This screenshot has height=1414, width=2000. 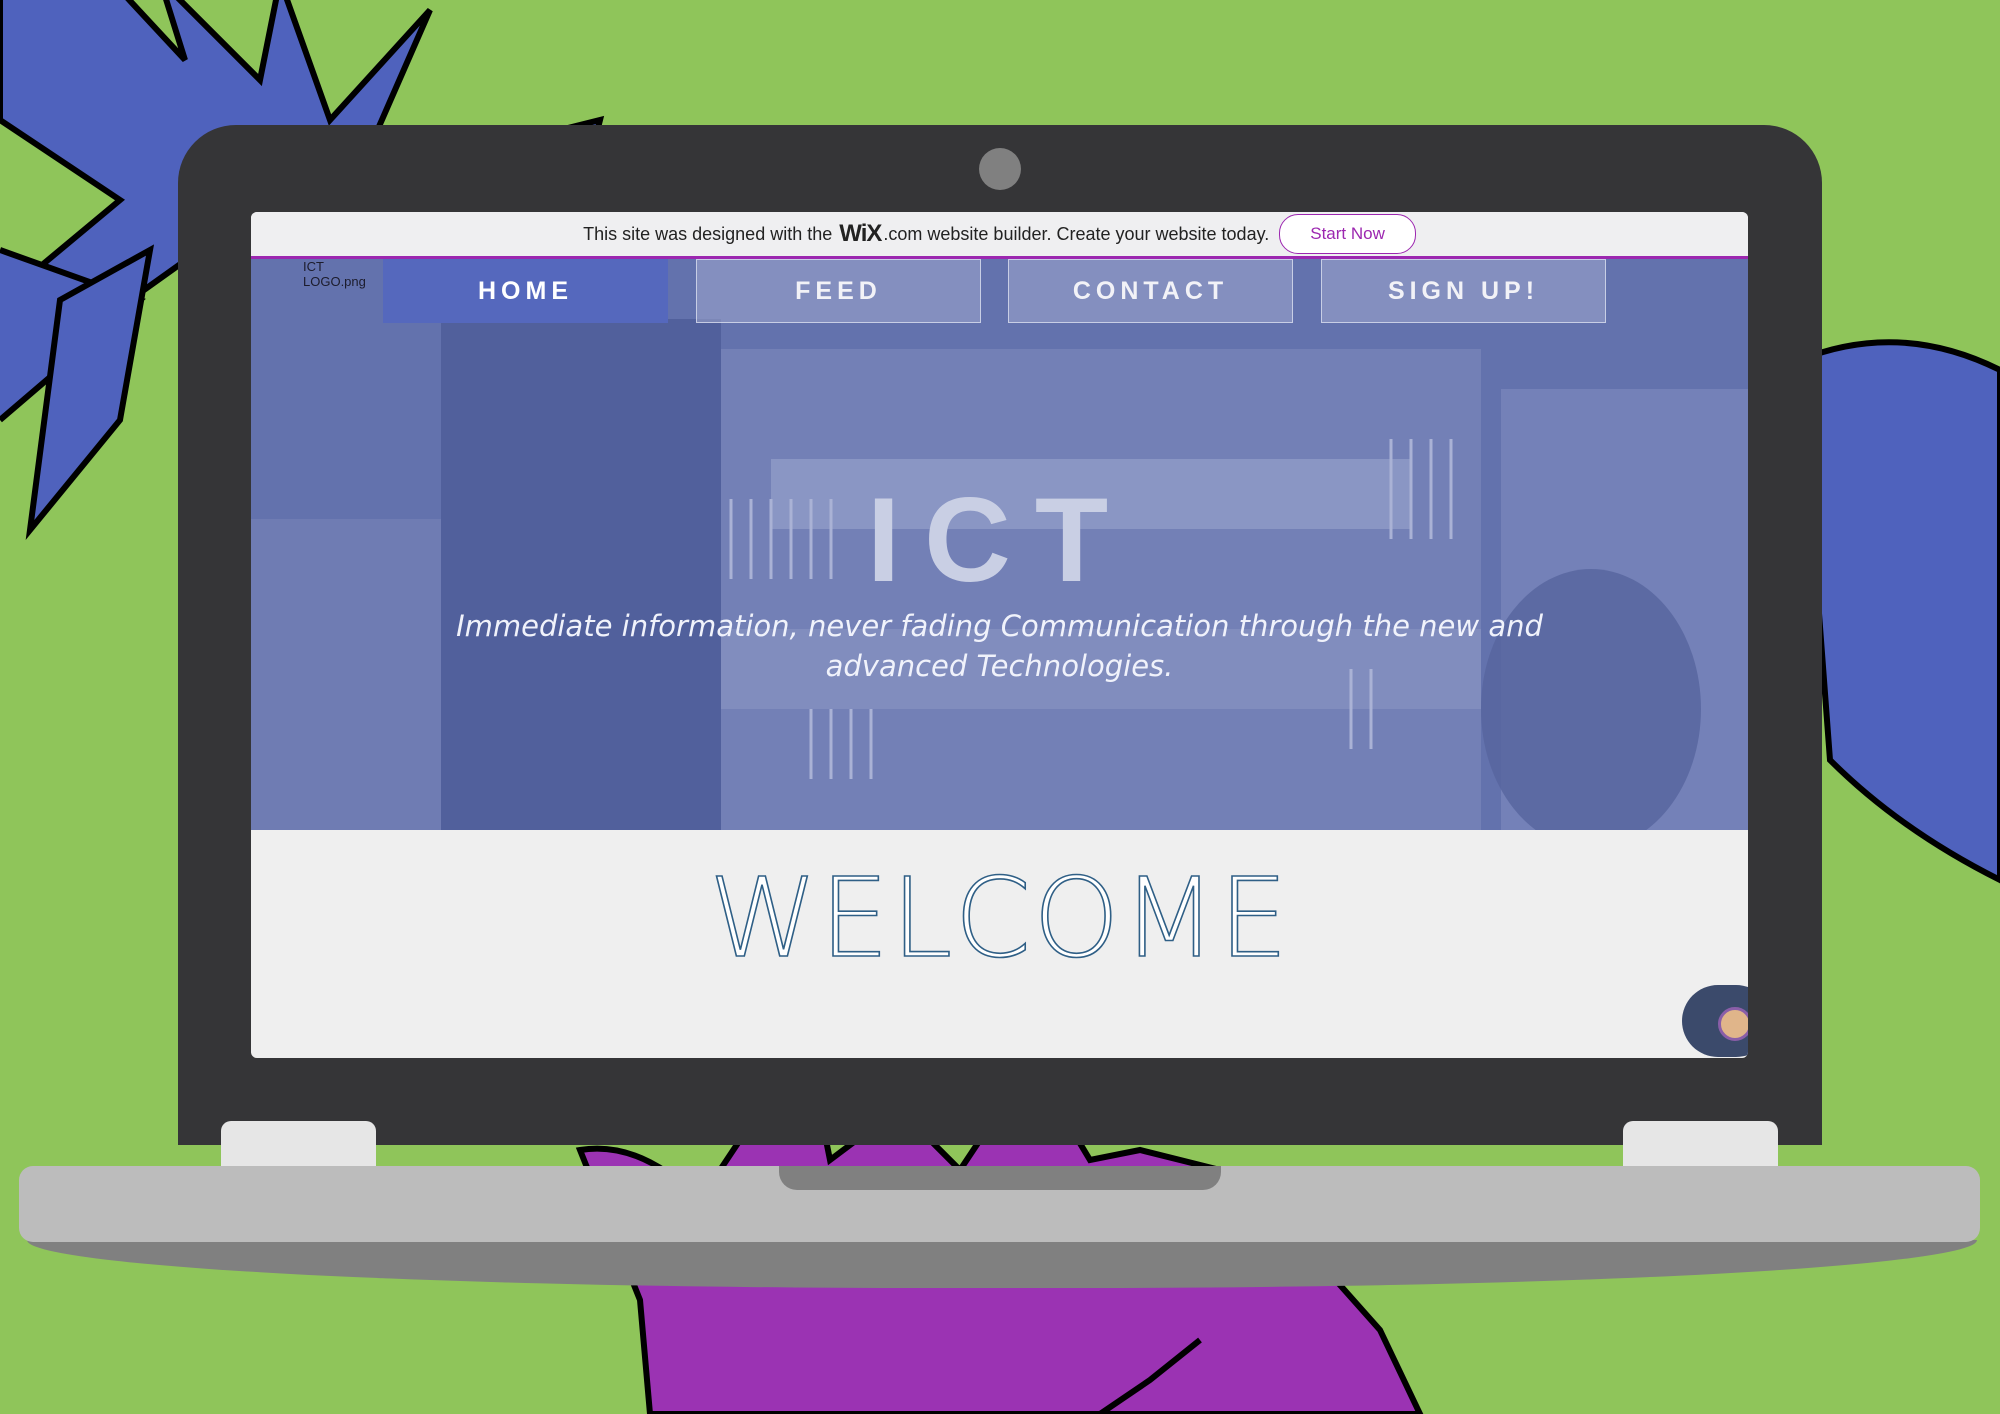 I want to click on nav-contact: CONTACT, so click(x=1150, y=291).